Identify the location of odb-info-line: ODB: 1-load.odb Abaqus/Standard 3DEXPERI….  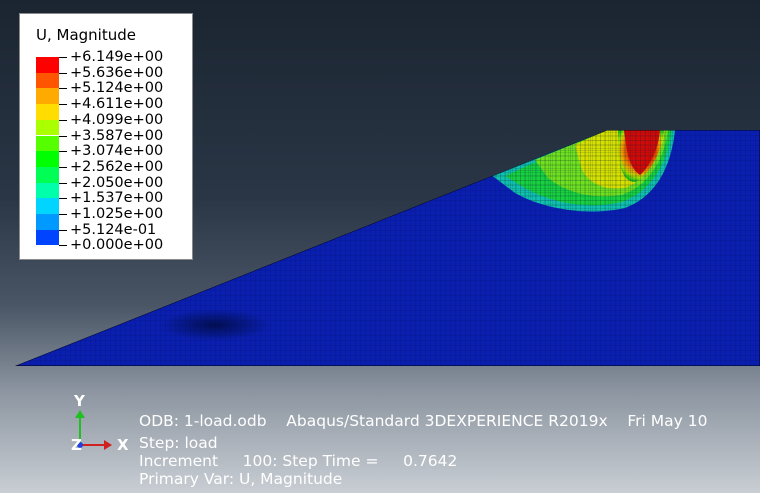
(423, 421).